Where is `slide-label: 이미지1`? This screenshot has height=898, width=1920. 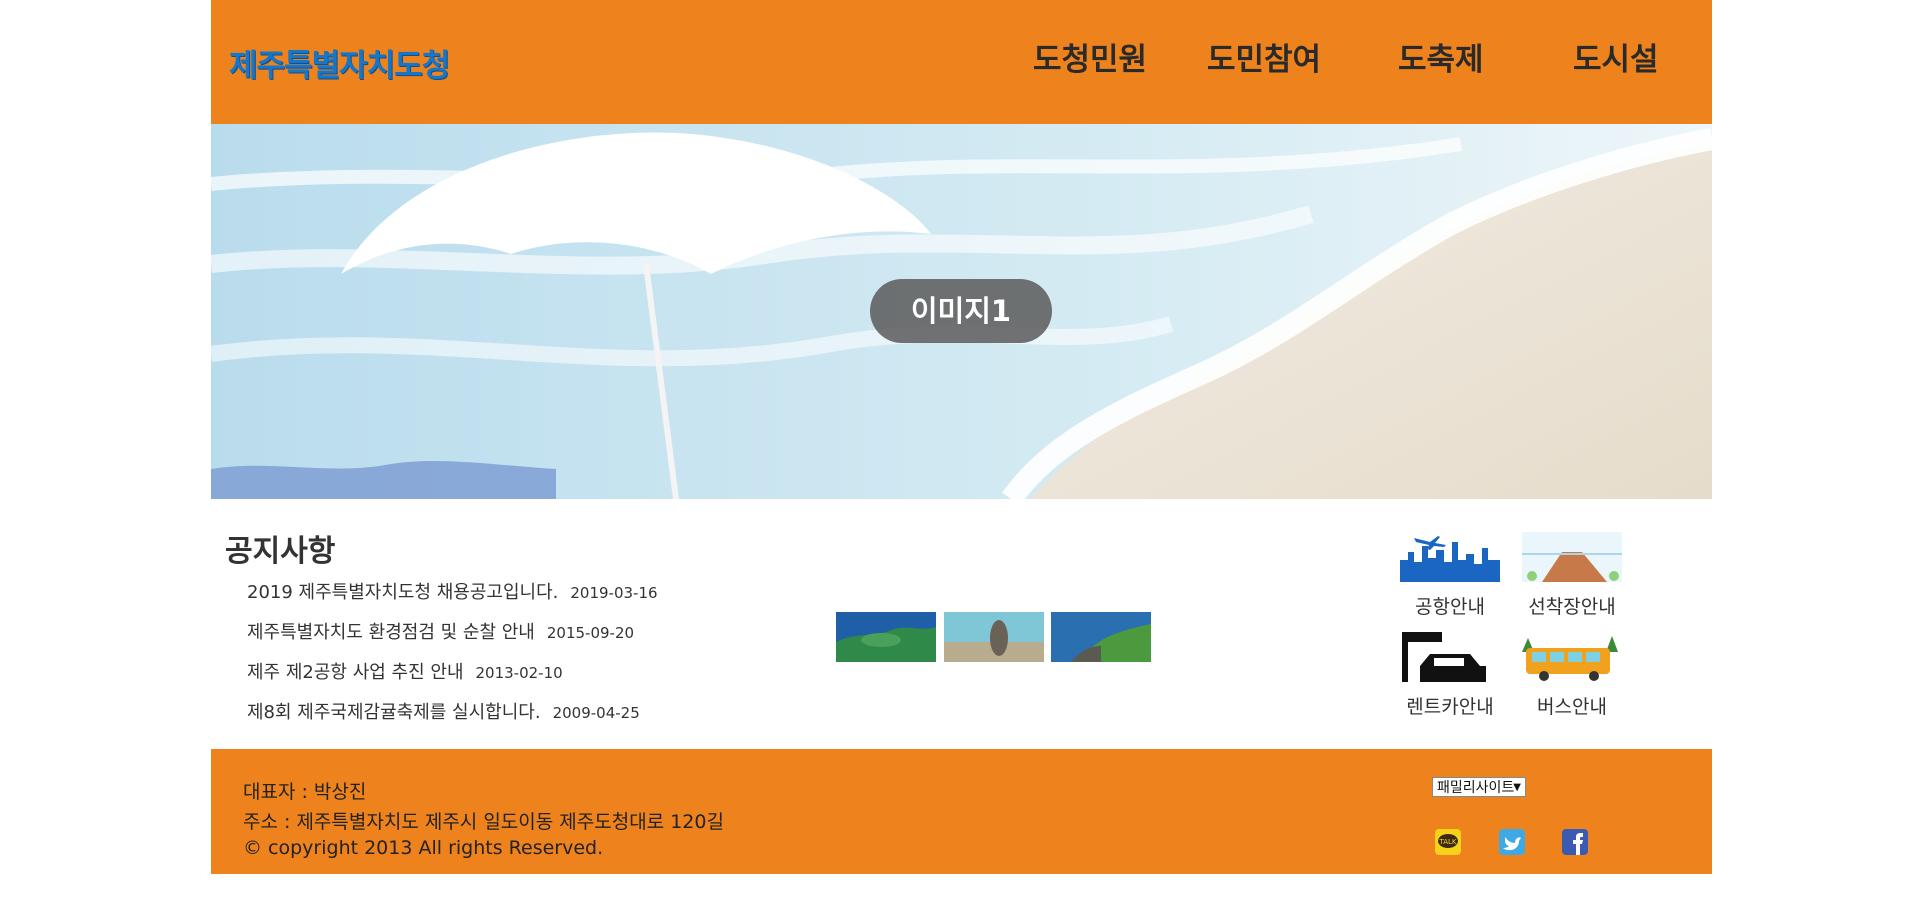
slide-label: 이미지1 is located at coordinates (961, 311).